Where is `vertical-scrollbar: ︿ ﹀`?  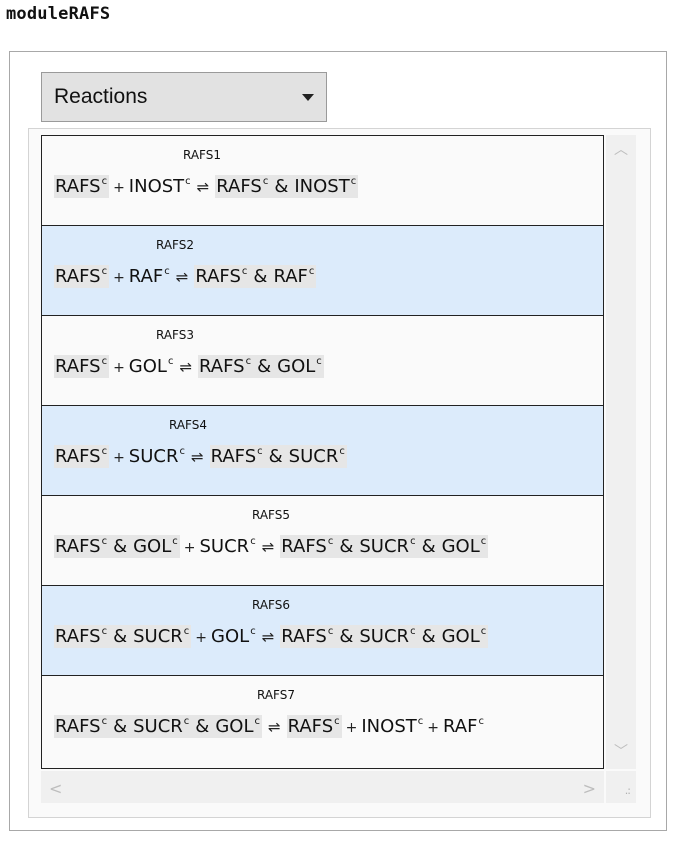 vertical-scrollbar: ︿ ﹀ is located at coordinates (621, 452).